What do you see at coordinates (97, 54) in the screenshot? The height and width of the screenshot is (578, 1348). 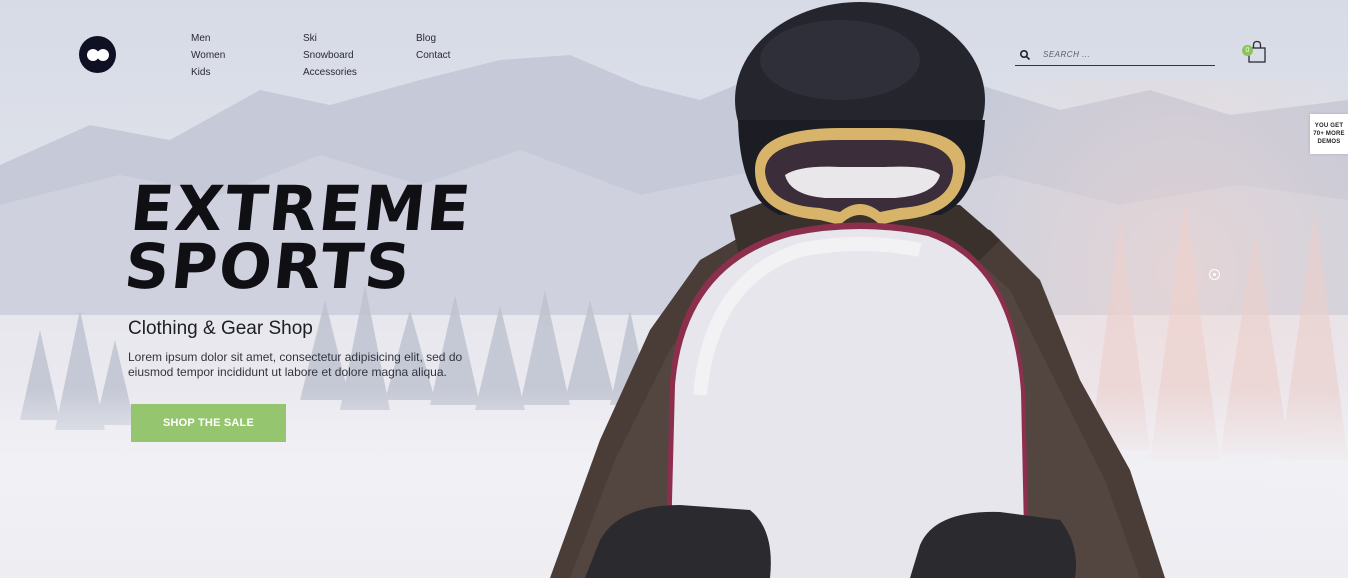 I see `logo-icon` at bounding box center [97, 54].